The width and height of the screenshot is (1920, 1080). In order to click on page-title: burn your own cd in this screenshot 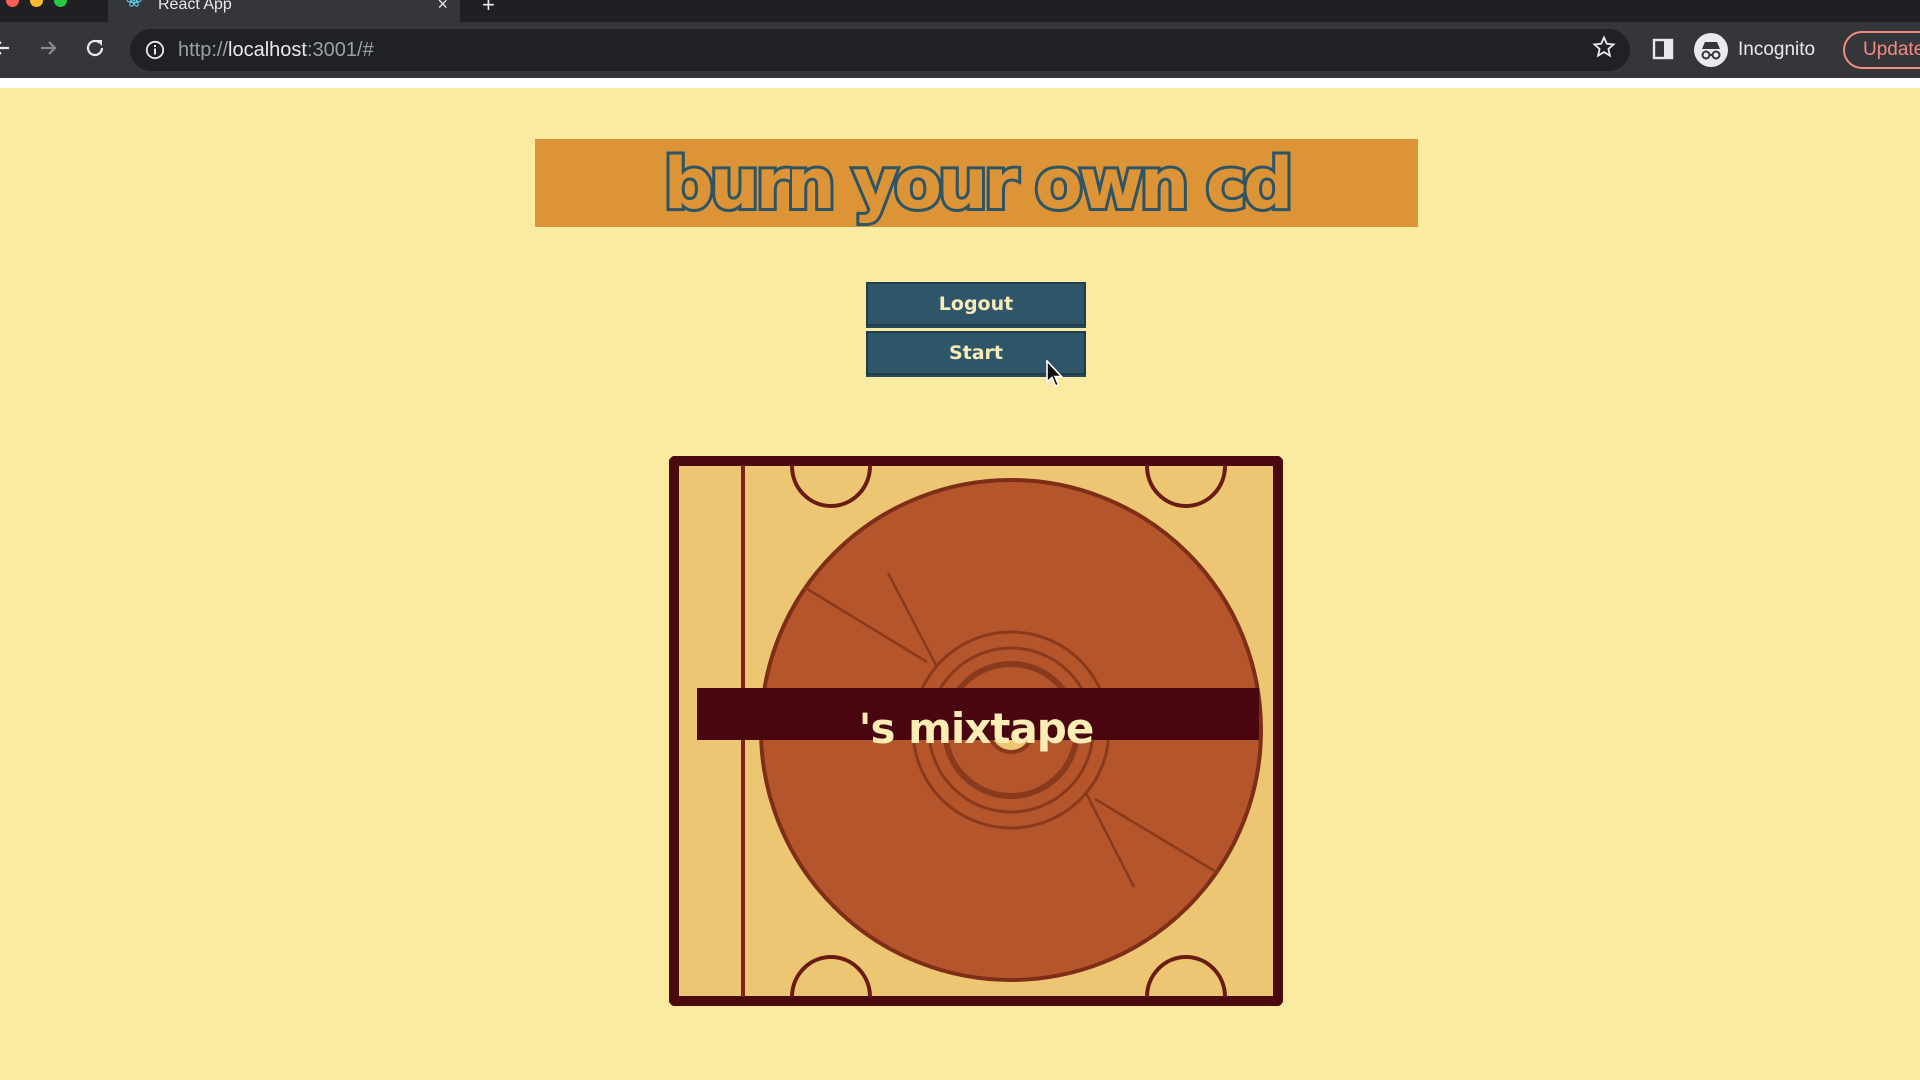, I will do `click(979, 183)`.